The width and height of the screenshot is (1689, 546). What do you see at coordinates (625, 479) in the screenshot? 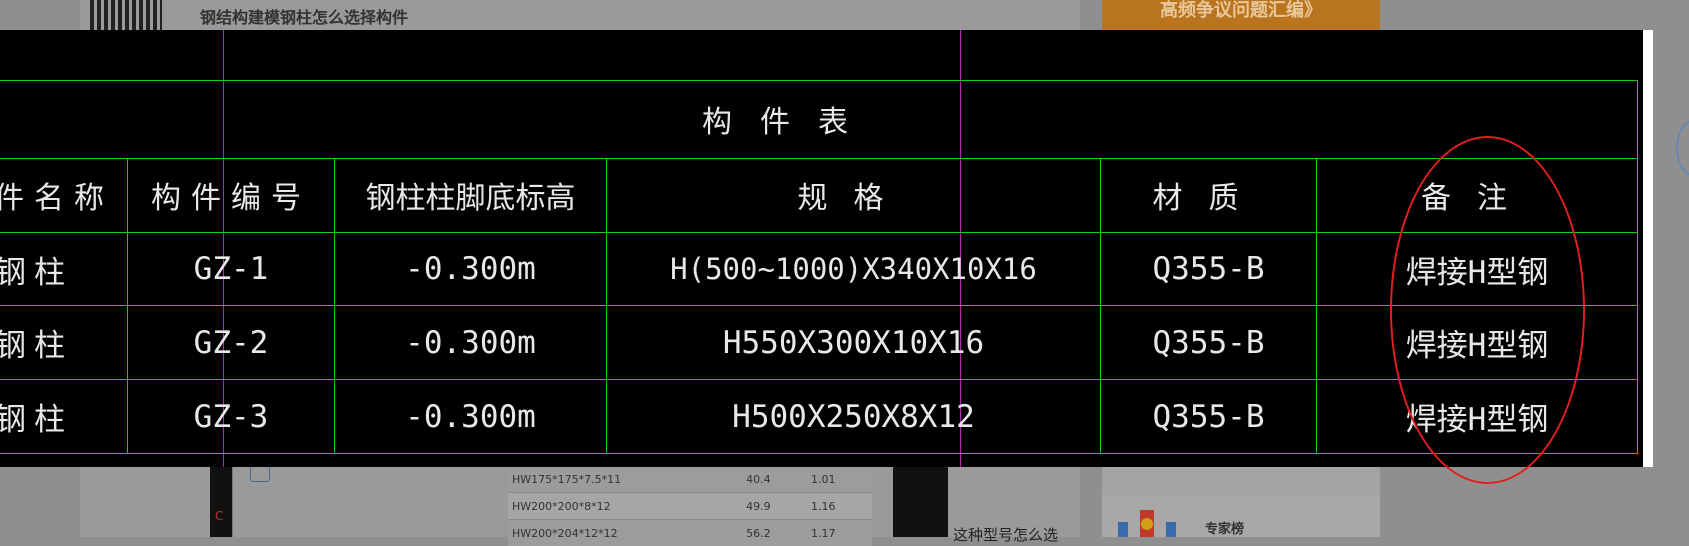
I see `table-cell: HW175*175*7.5*11` at bounding box center [625, 479].